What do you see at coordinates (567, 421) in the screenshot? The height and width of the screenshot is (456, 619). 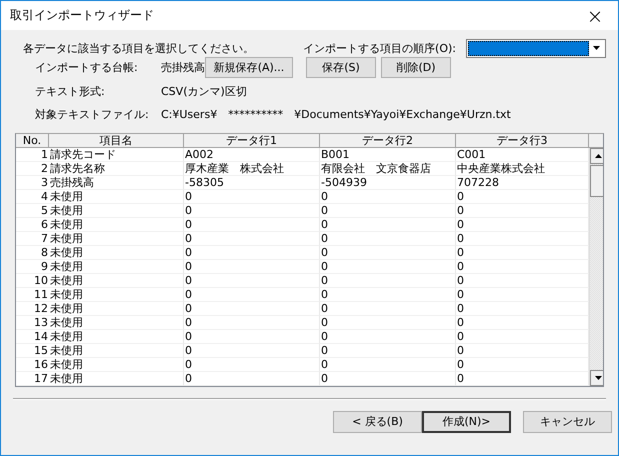 I see `wizard-button: キャンセル` at bounding box center [567, 421].